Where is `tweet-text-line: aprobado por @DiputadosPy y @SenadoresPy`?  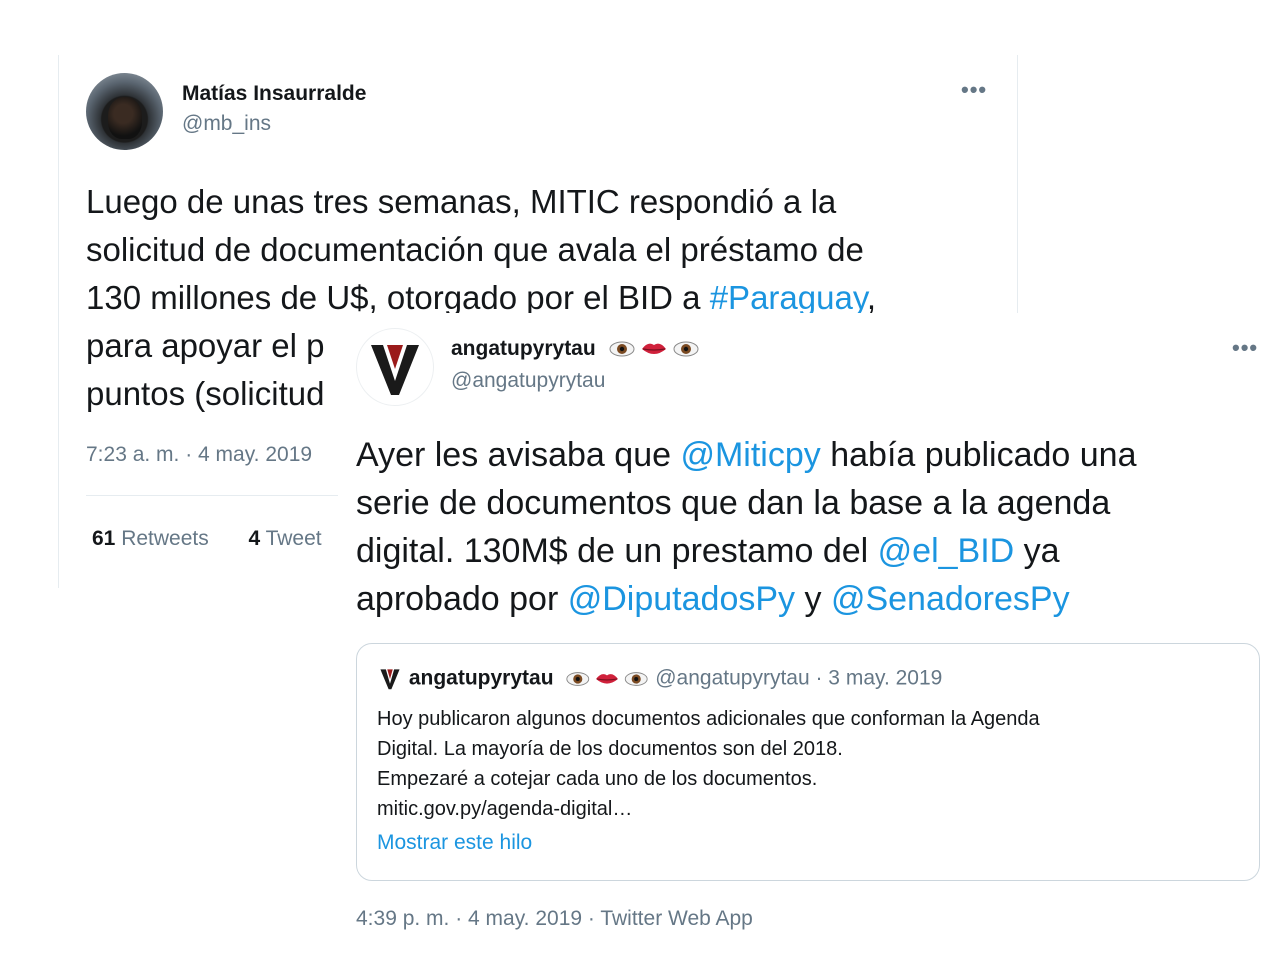
tweet-text-line: aprobado por @DiputadosPy y @SenadoresPy is located at coordinates (796, 599).